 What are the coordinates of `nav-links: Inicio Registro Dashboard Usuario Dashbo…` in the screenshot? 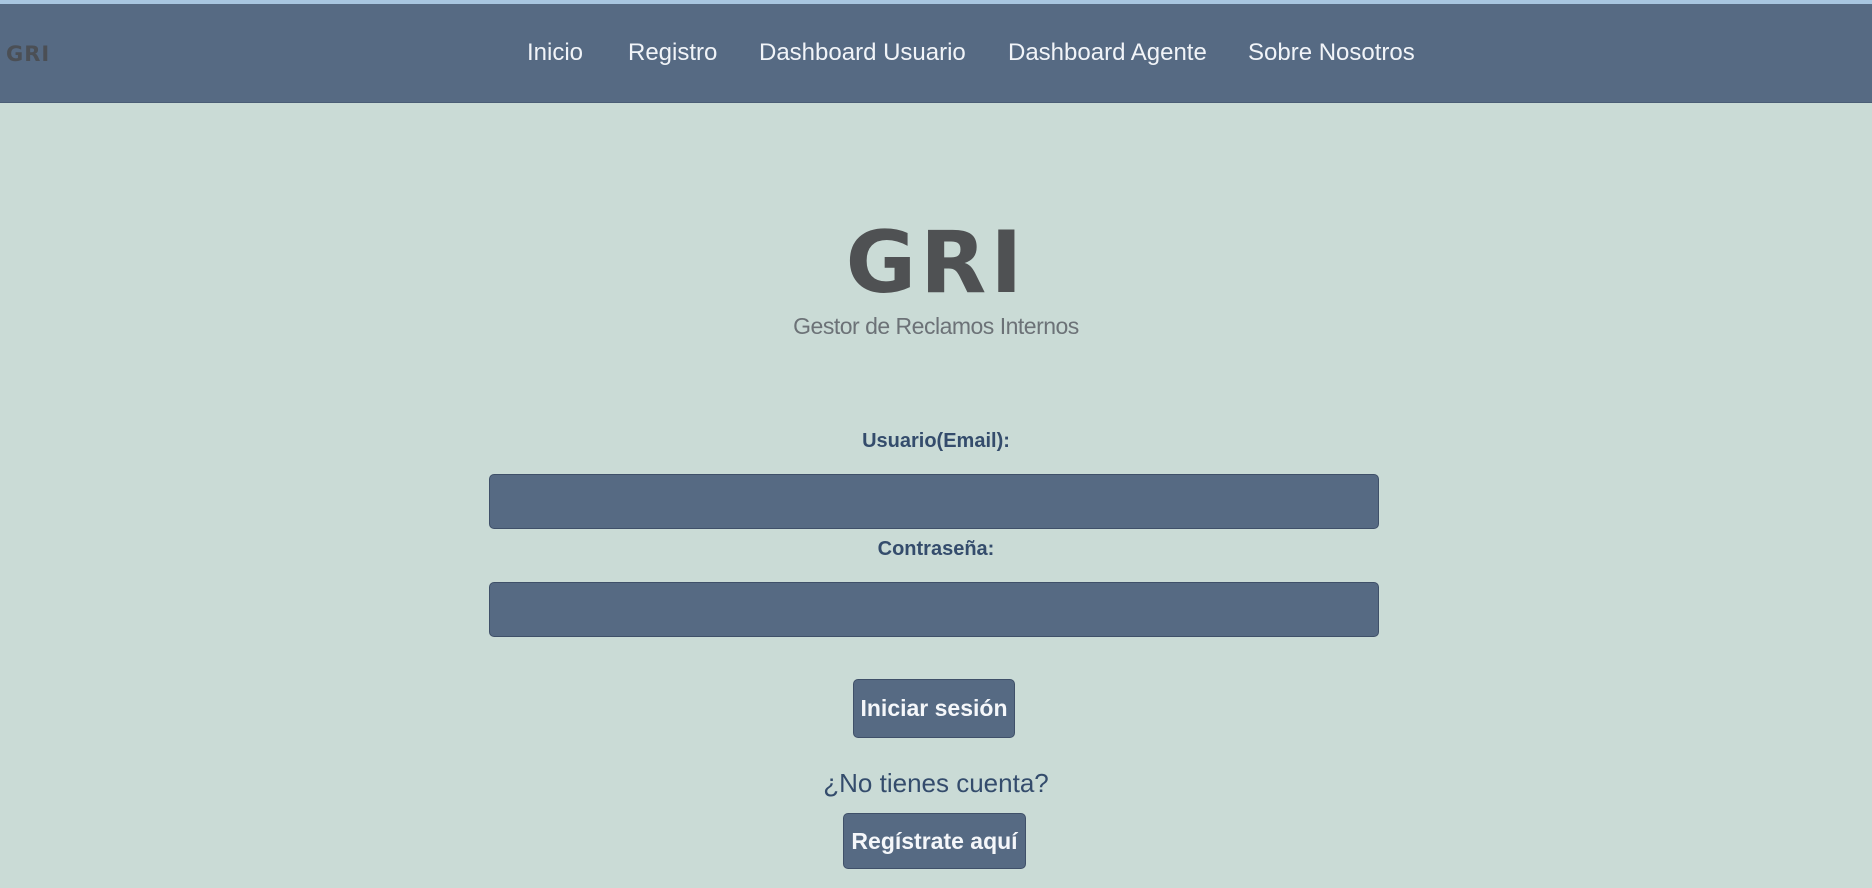 It's located at (936, 53).